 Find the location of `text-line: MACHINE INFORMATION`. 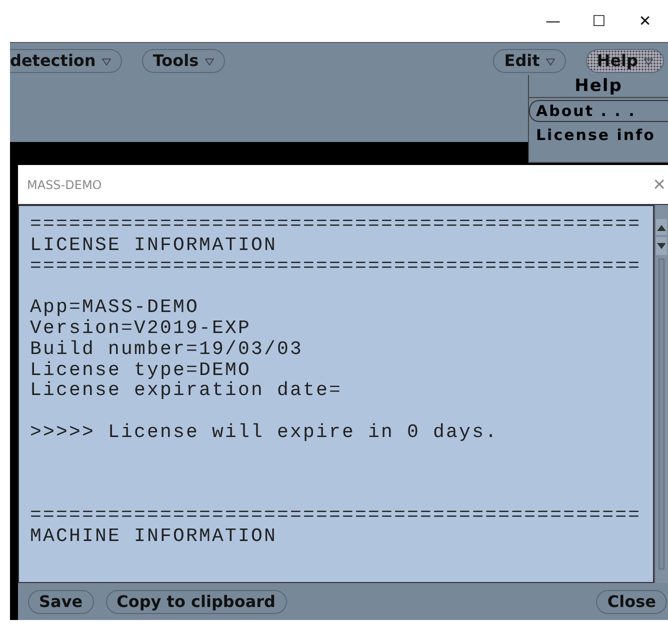

text-line: MACHINE INFORMATION is located at coordinates (154, 536).